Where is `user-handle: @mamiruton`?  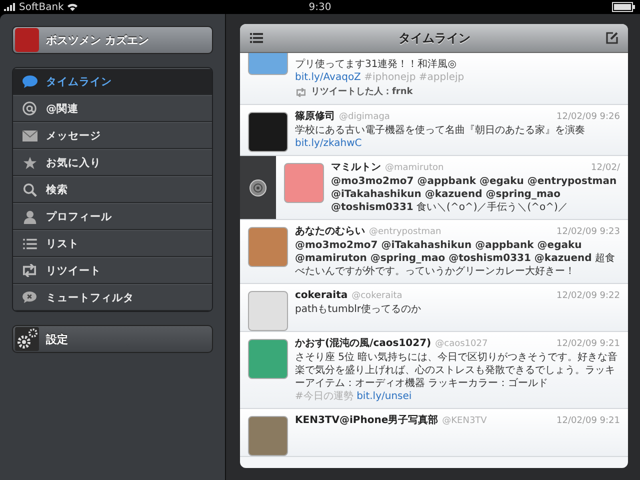 user-handle: @mamiruton is located at coordinates (414, 168).